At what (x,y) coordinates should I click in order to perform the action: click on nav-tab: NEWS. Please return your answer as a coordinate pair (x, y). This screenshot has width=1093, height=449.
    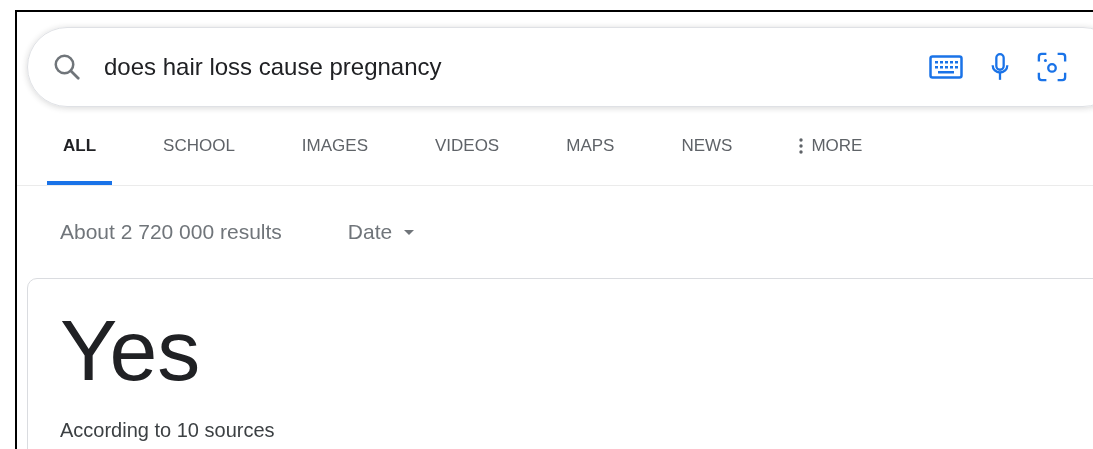
    Looking at the image, I should click on (707, 146).